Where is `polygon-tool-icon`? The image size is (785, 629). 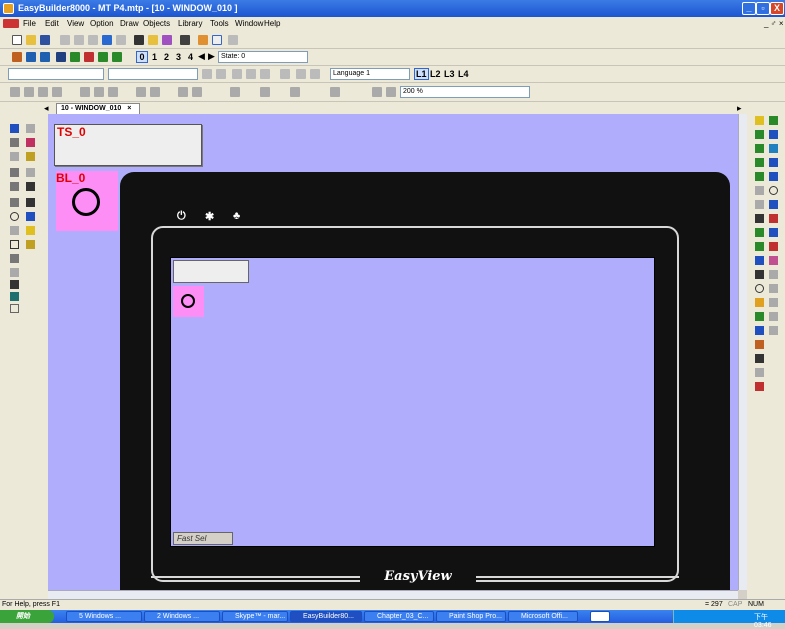
polygon-tool-icon is located at coordinates (14, 258).